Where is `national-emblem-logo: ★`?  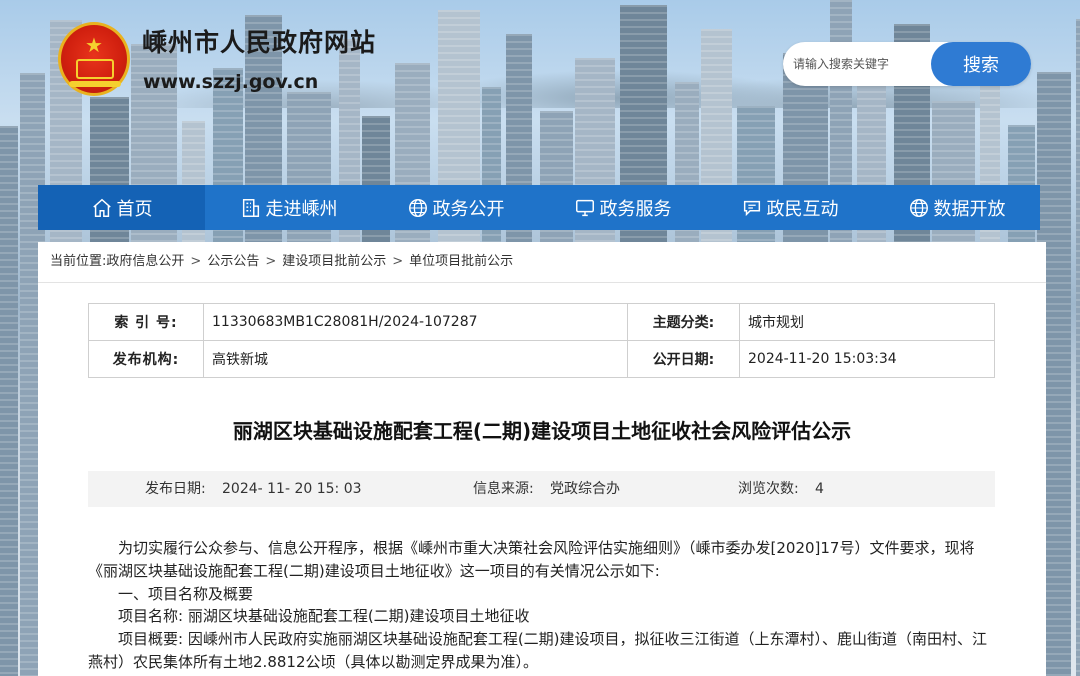 national-emblem-logo: ★ is located at coordinates (94, 59).